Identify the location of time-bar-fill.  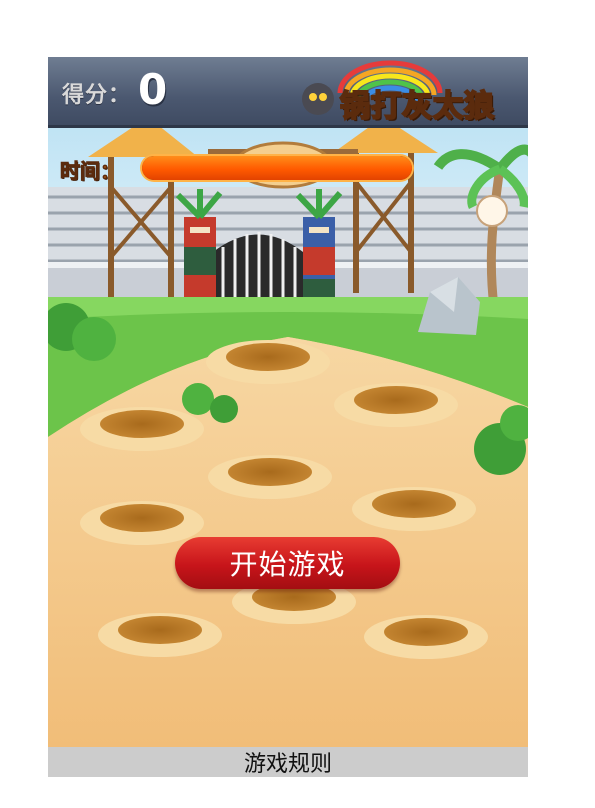
(277, 168).